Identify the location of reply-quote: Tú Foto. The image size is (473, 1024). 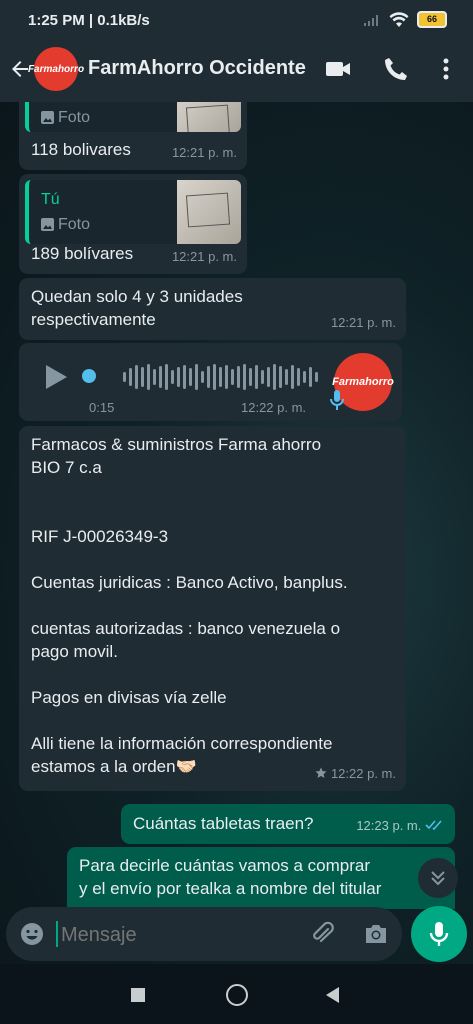
(133, 212).